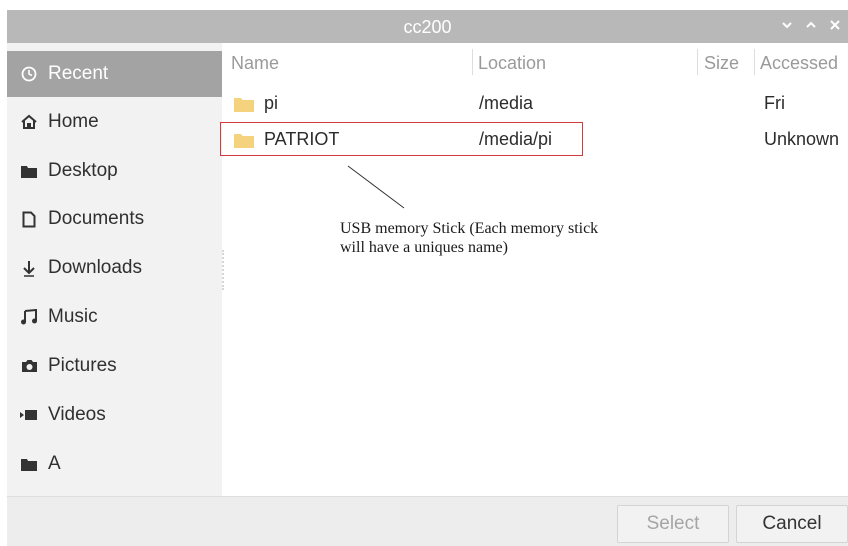  Describe the element at coordinates (29, 219) in the screenshot. I see `document-icon` at that location.